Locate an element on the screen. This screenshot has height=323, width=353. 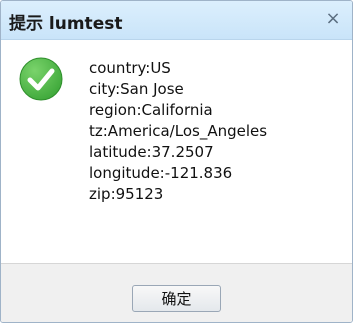
ok-button: 确定 is located at coordinates (176, 298).